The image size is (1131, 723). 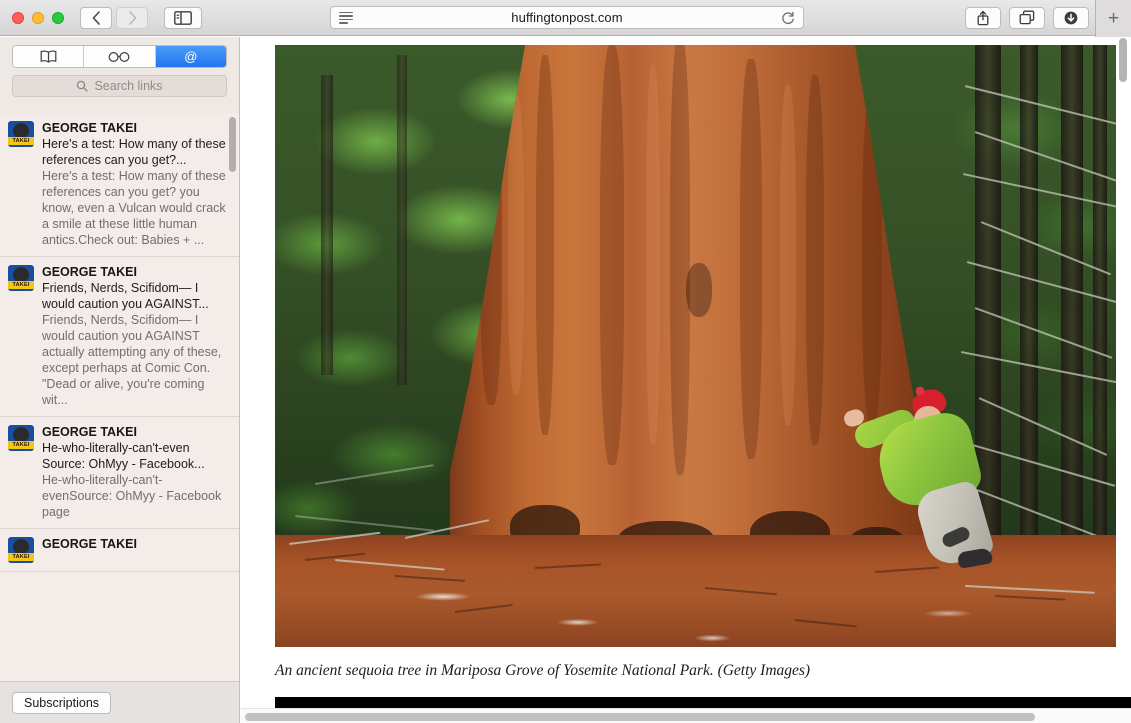 I want to click on sidebar-search-container: Search links, so click(x=119, y=90).